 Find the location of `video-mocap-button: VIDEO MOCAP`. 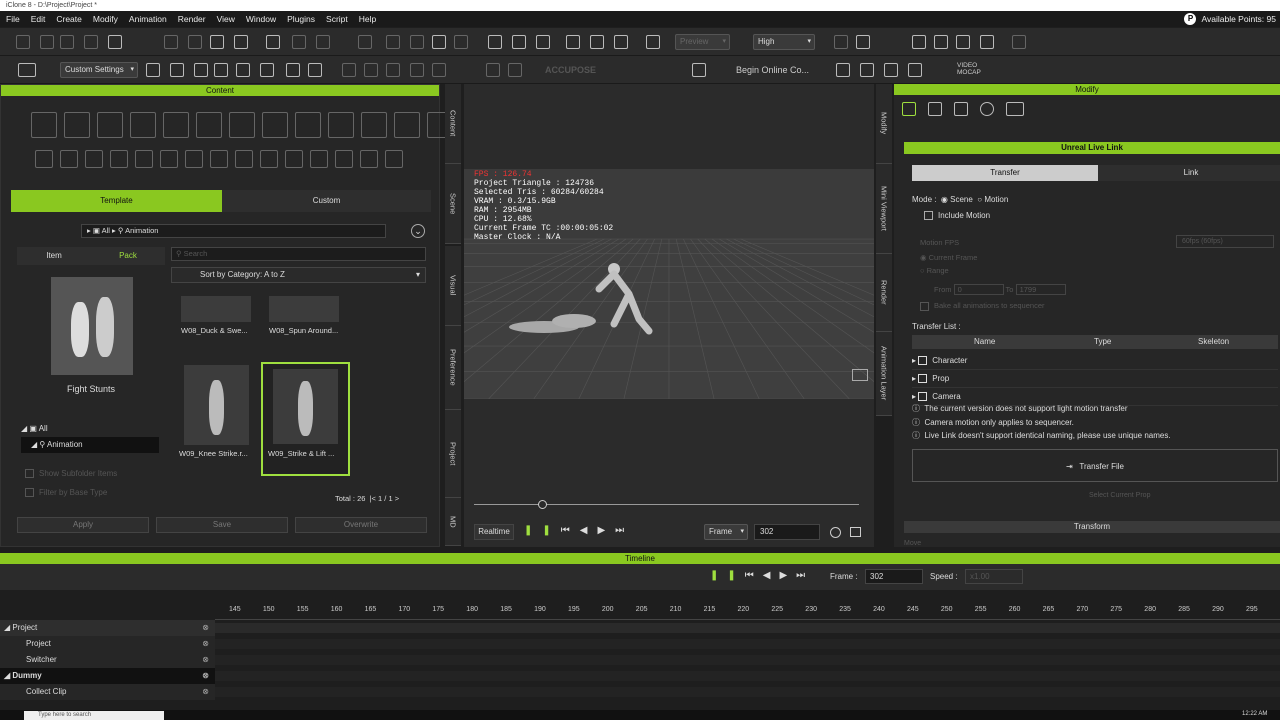

video-mocap-button: VIDEO MOCAP is located at coordinates (972, 69).